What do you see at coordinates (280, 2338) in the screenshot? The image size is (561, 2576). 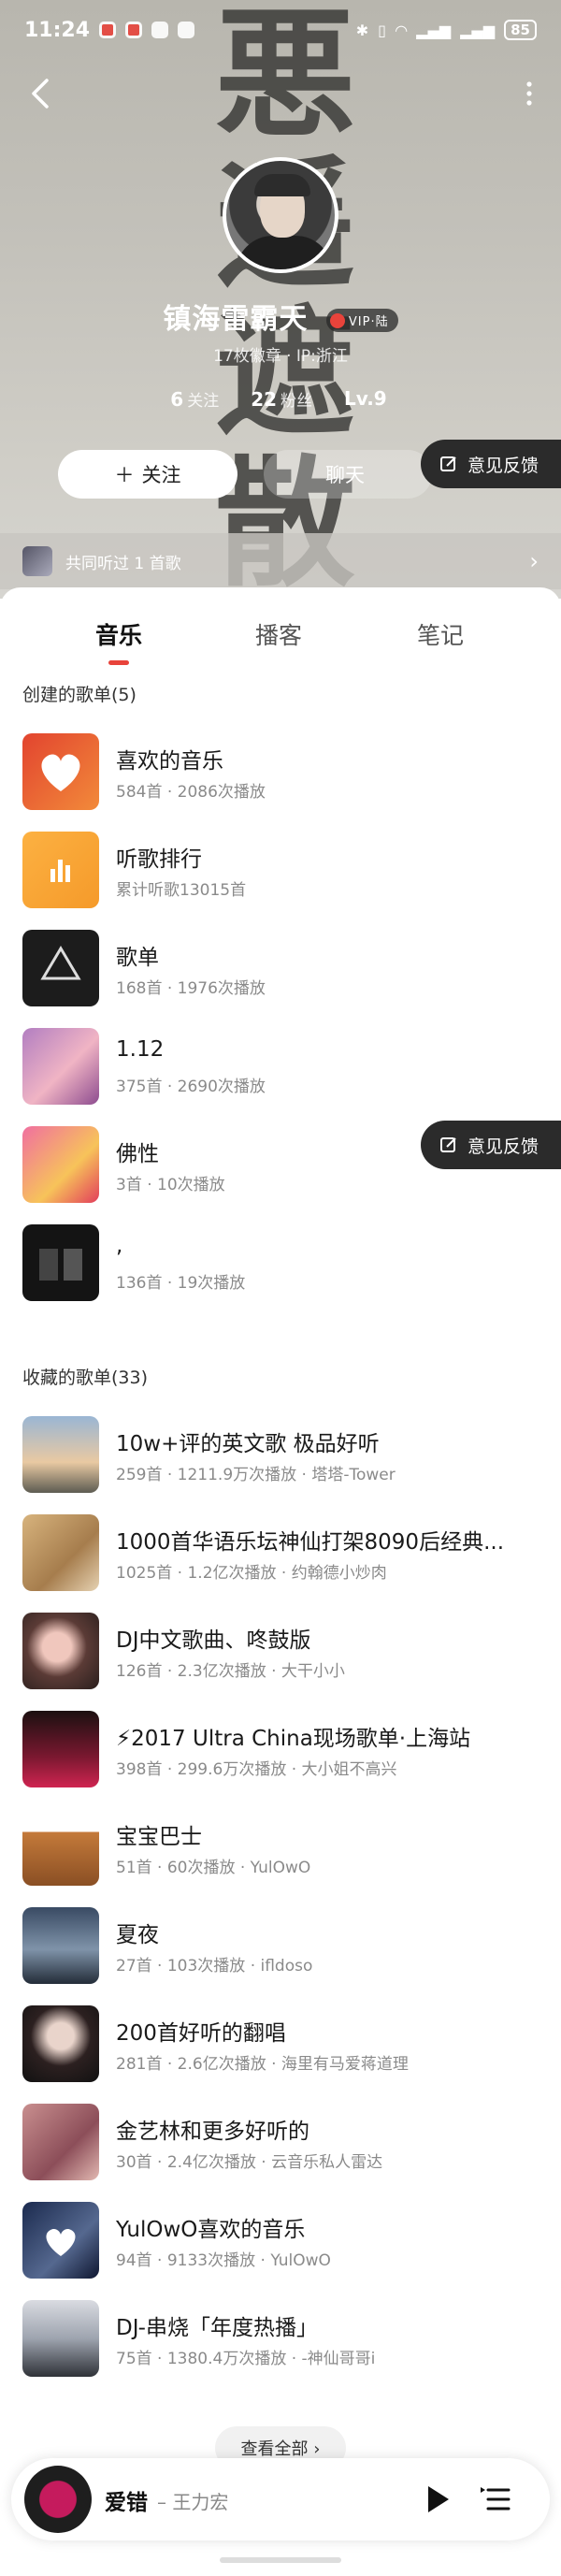 I see `playlist-item: DJ-串烧「年度热播」 75首 · 1380.4万次播放 · -神仙哥哥i` at bounding box center [280, 2338].